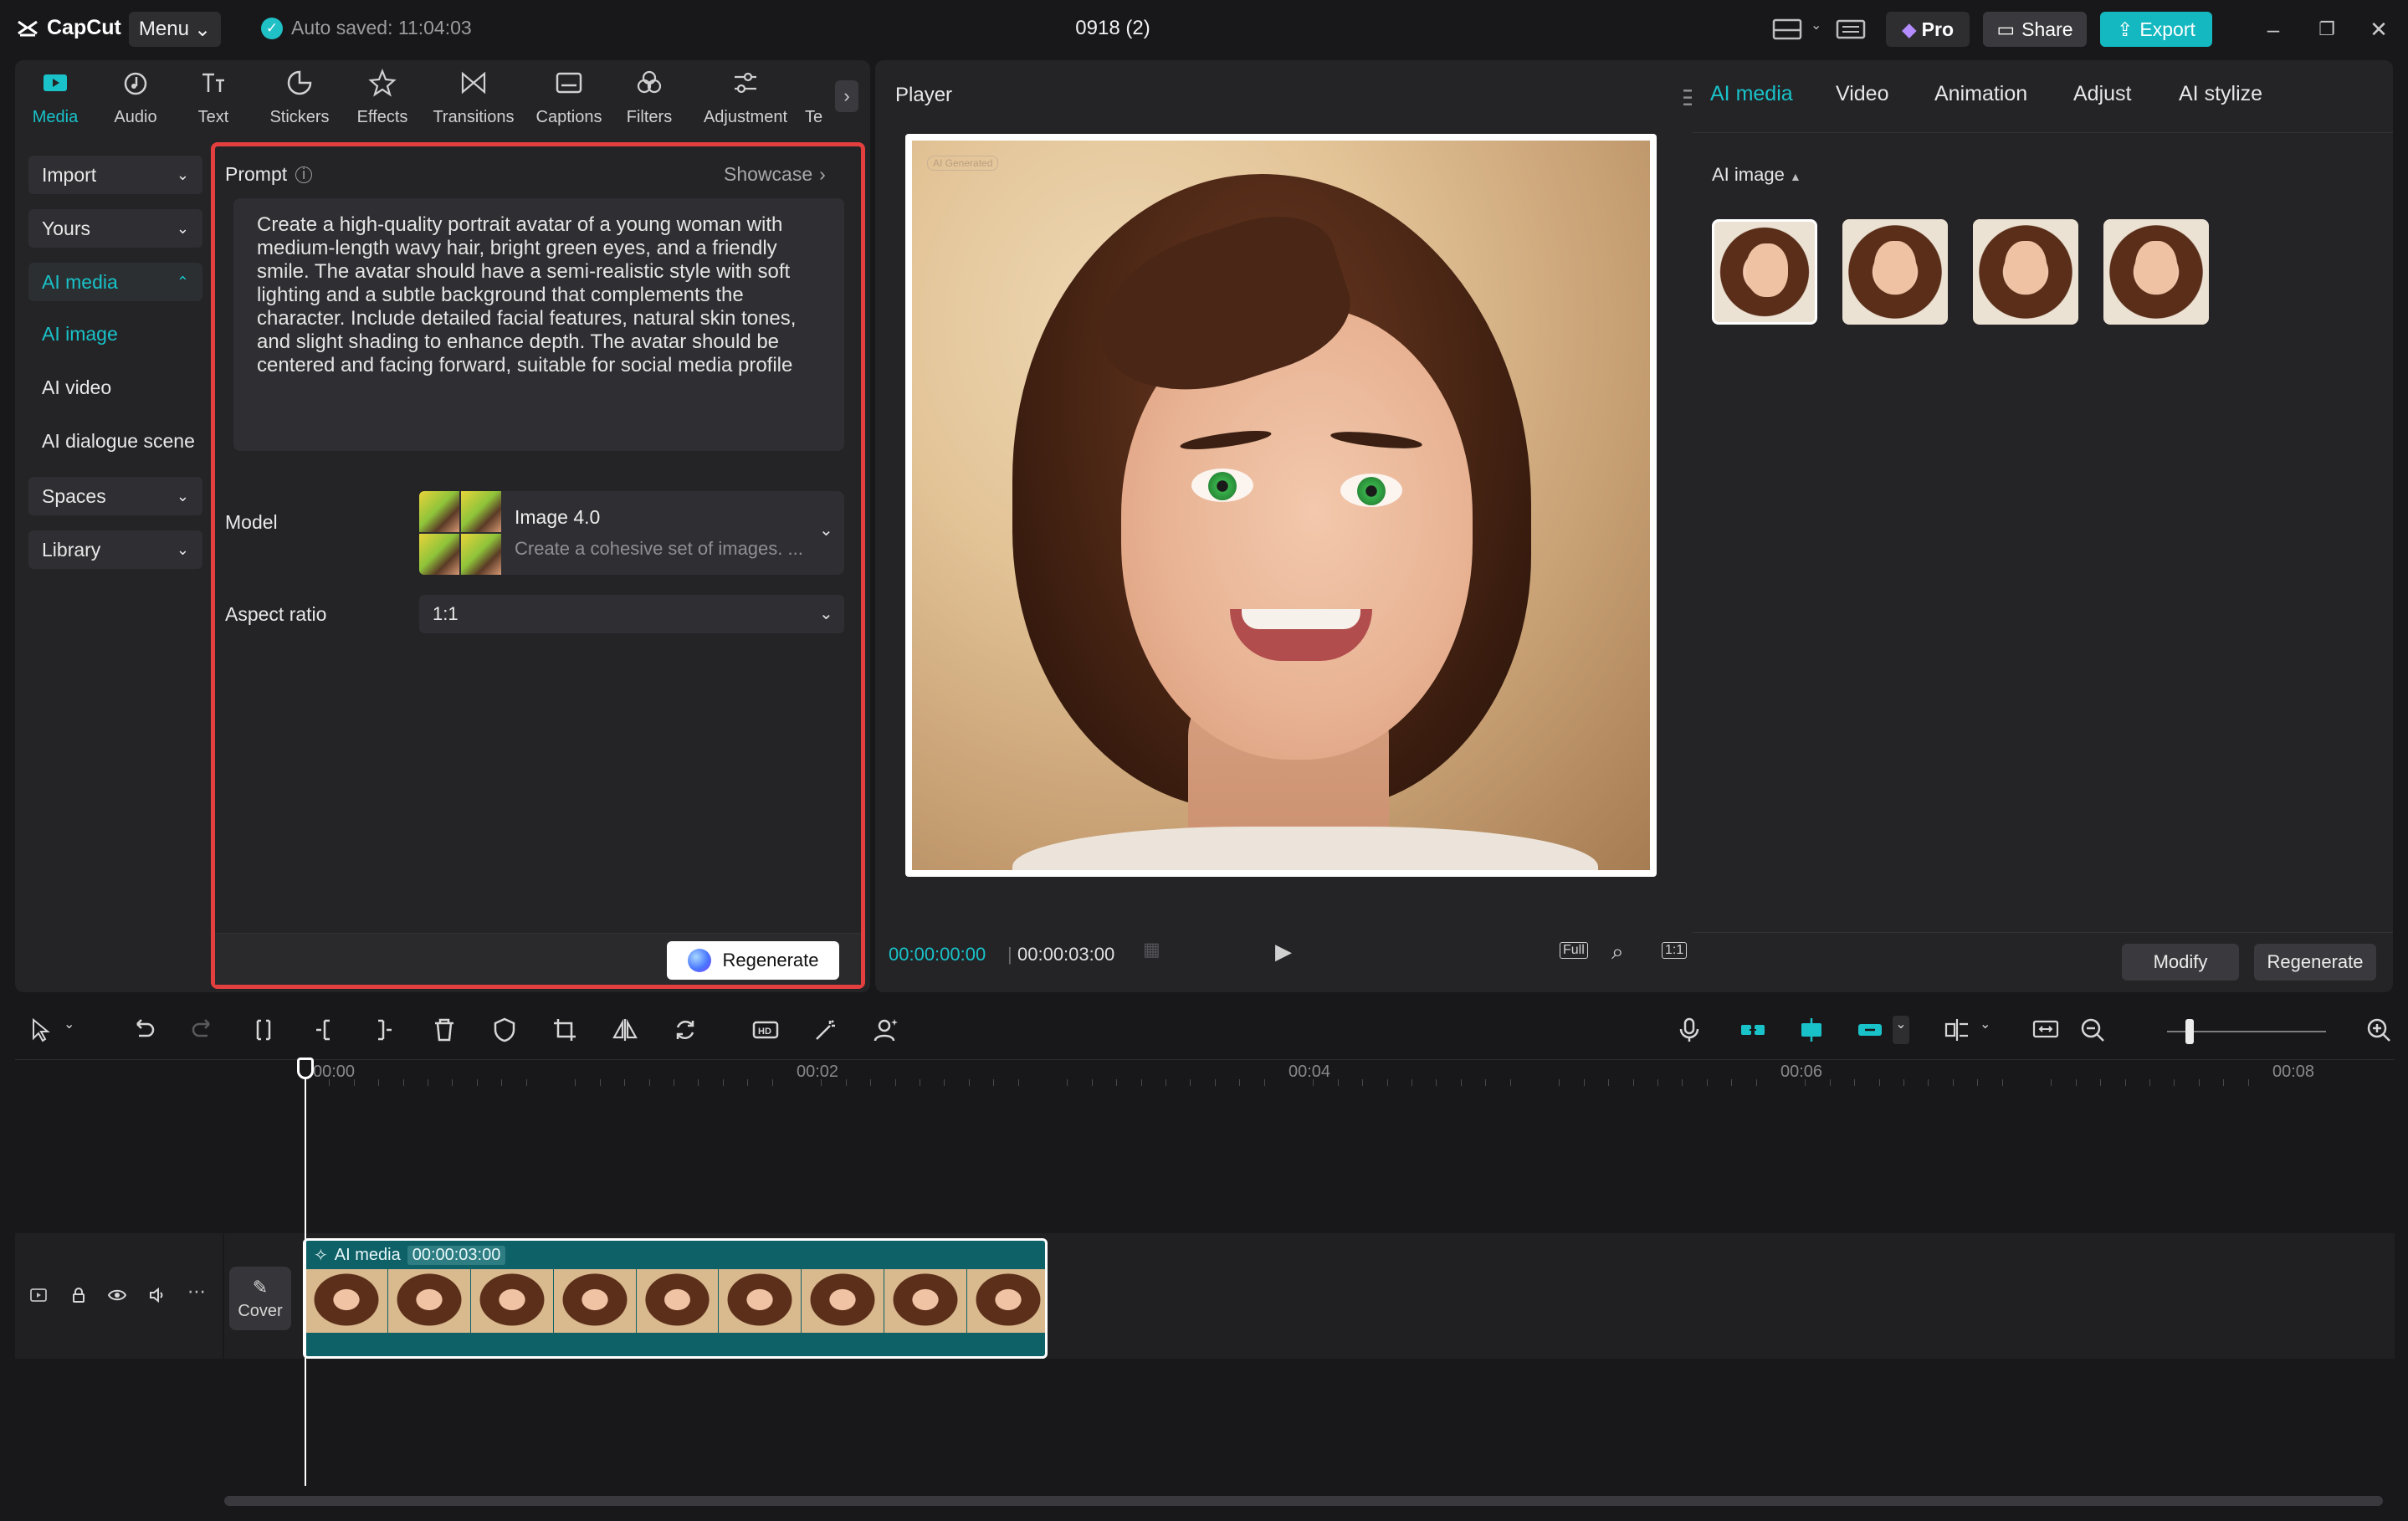 The width and height of the screenshot is (2408, 1521). What do you see at coordinates (846, 96) in the screenshot?
I see `toolbar-scroll-right-button: ›` at bounding box center [846, 96].